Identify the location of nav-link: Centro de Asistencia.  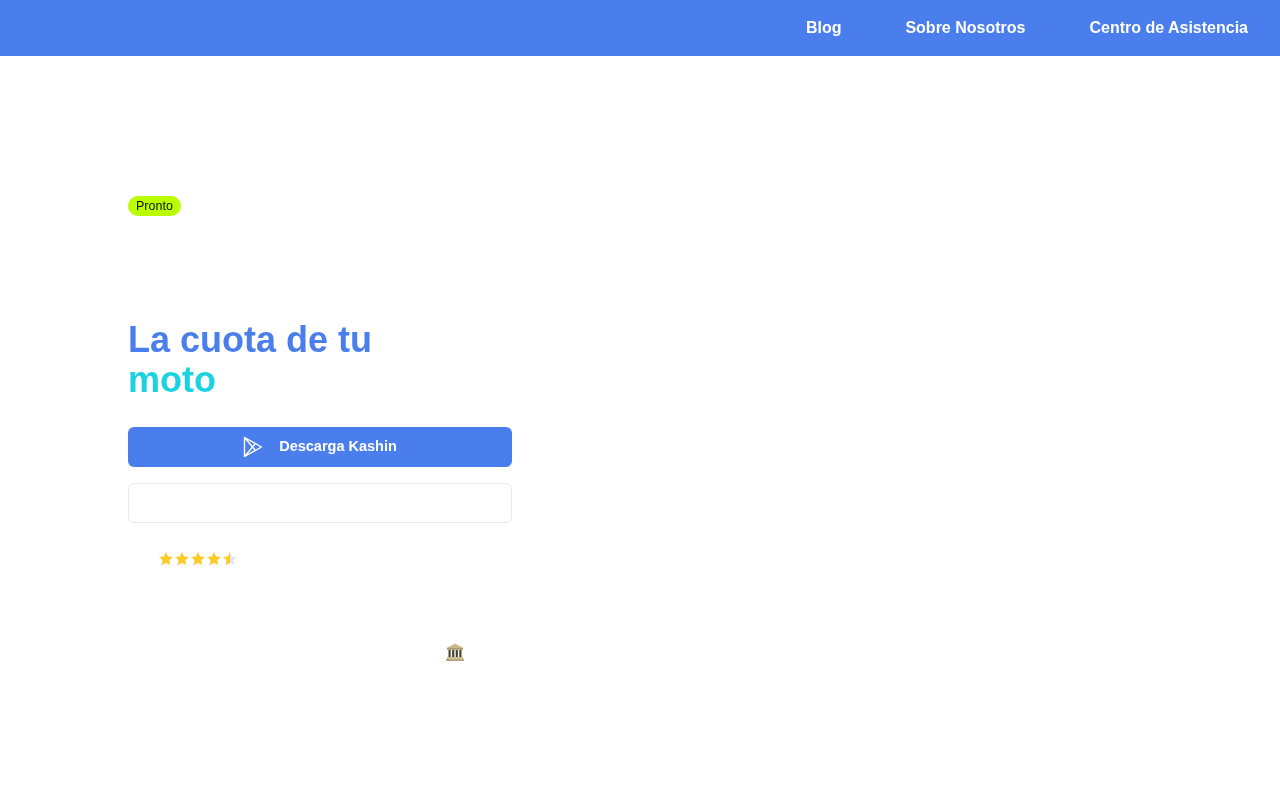
(1168, 28).